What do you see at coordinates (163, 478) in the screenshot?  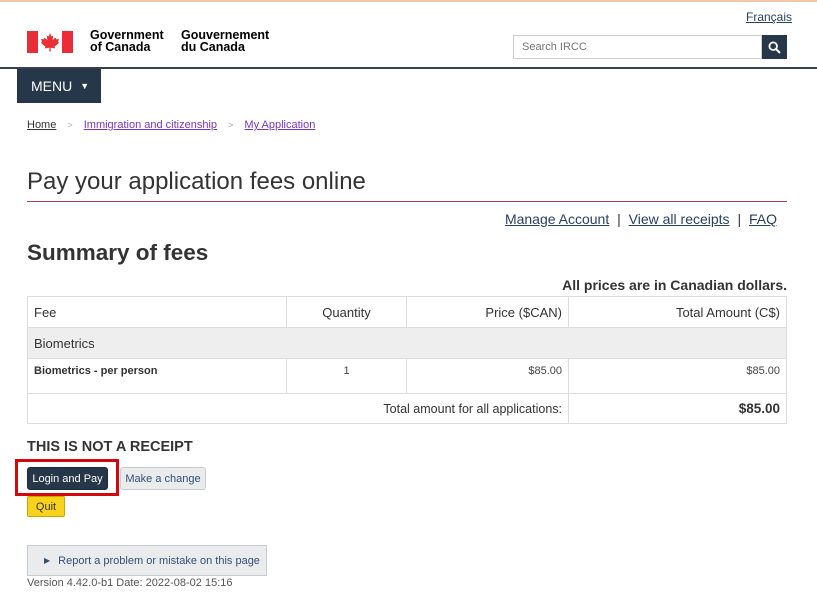 I see `make-a-change-button: Make a change` at bounding box center [163, 478].